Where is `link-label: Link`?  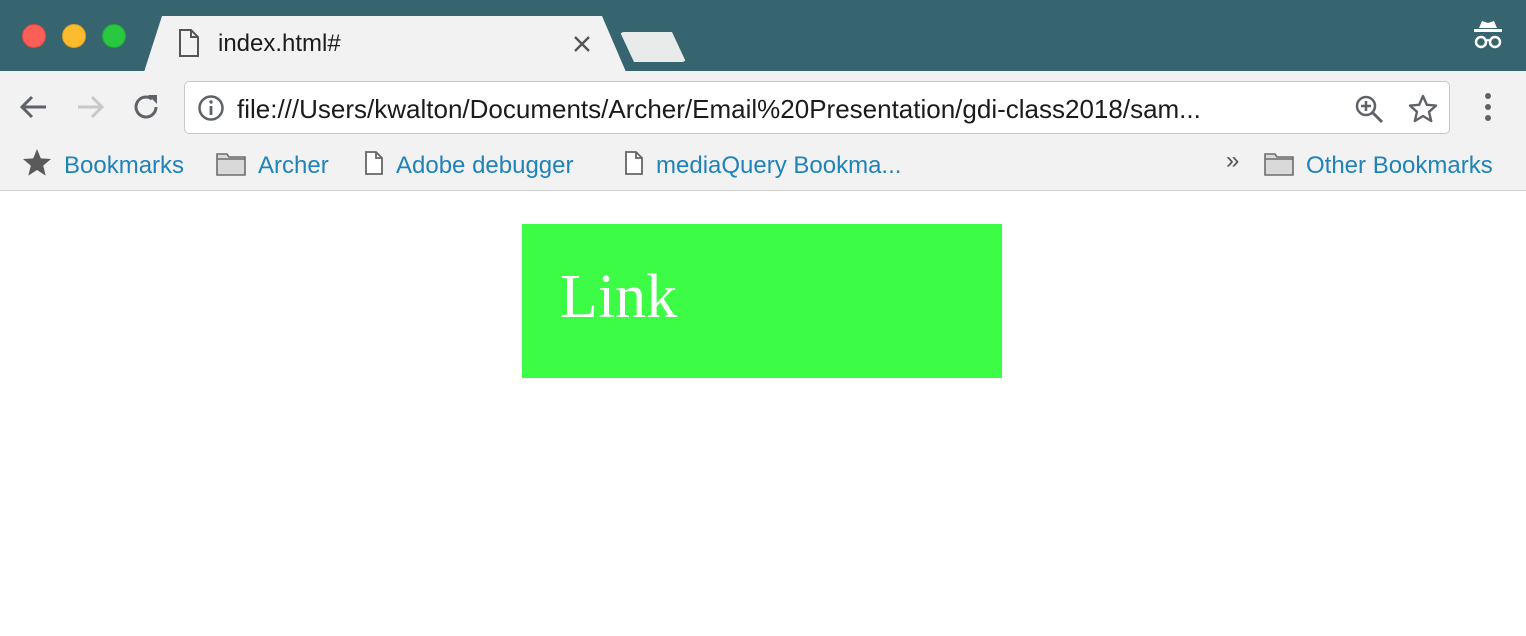 link-label: Link is located at coordinates (619, 297).